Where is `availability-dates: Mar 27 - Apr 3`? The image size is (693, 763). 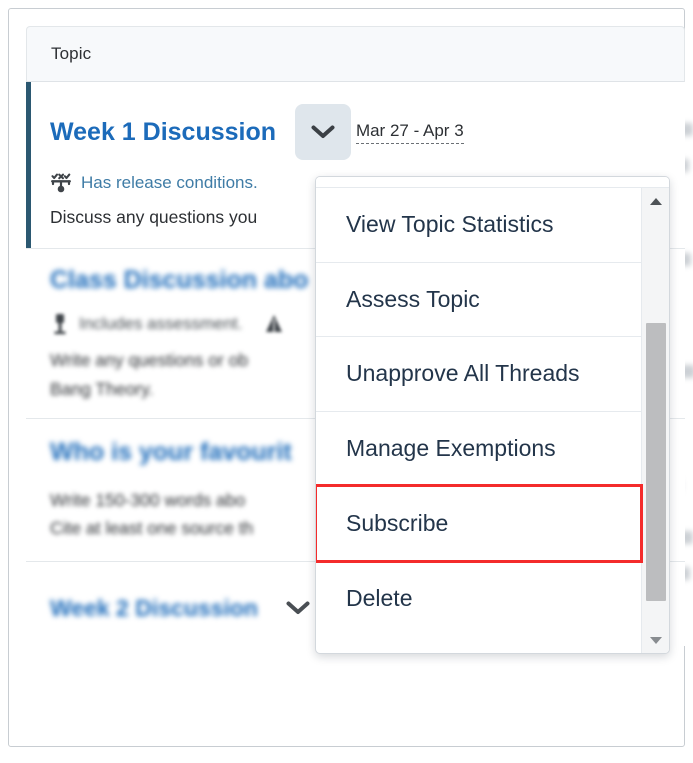
availability-dates: Mar 27 - Apr 3 is located at coordinates (409, 133).